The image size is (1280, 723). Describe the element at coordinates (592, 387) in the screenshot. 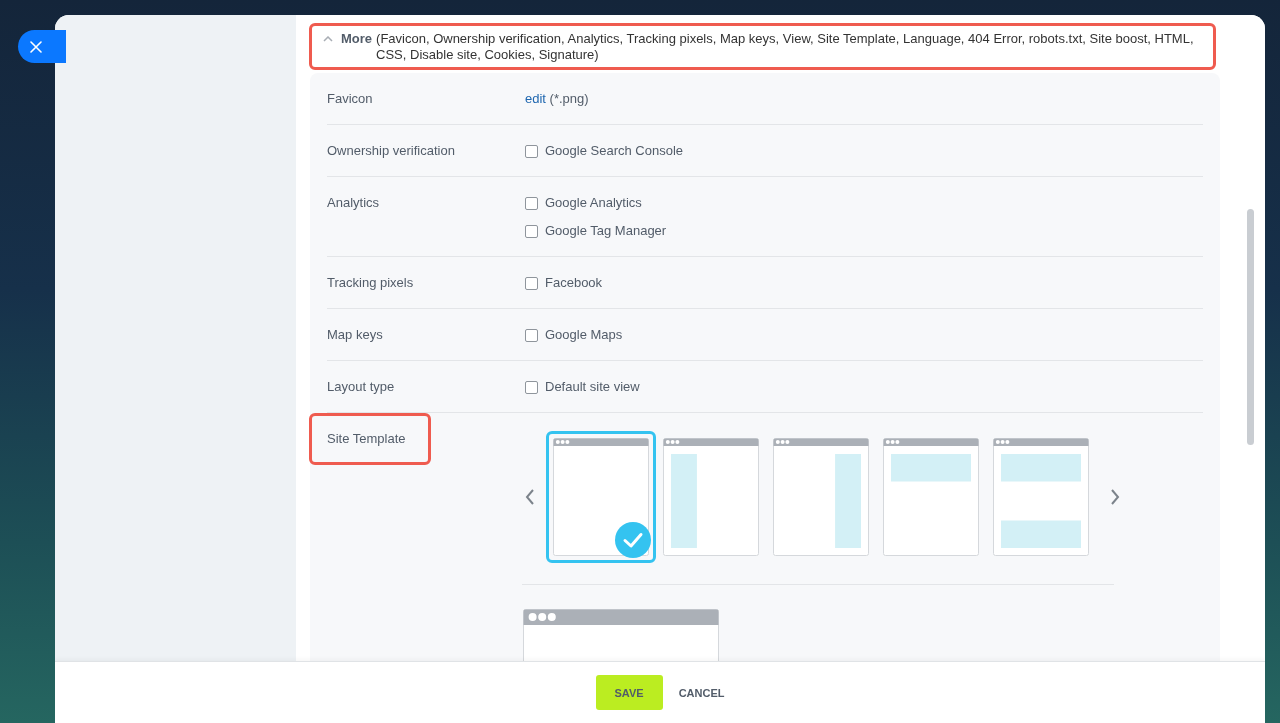

I see `checkbox-label: Default site view` at that location.